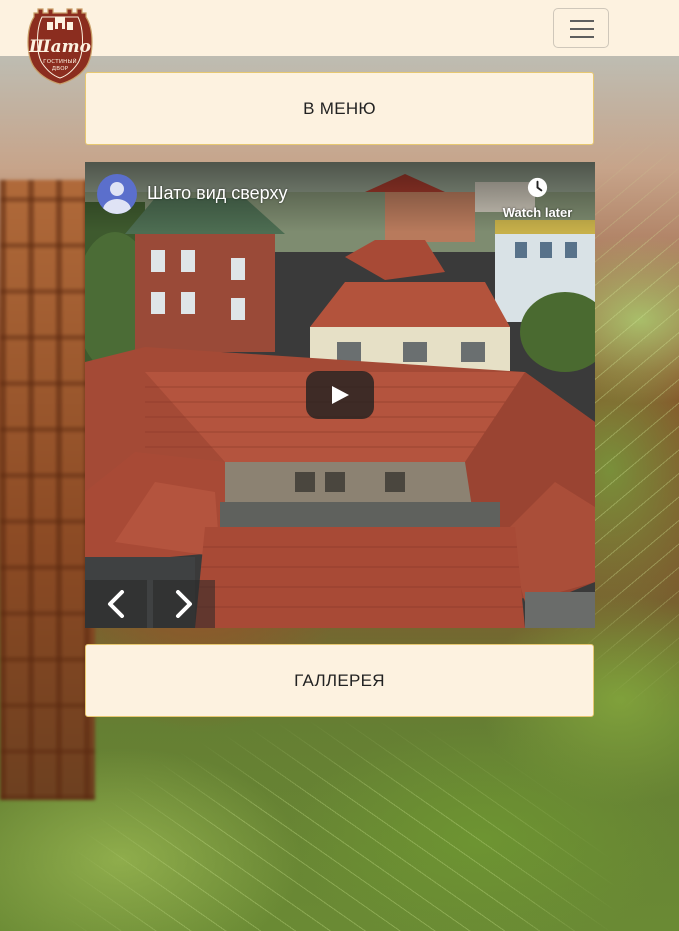 This screenshot has height=931, width=679. I want to click on gallery-button: ГАЛЛЕРЕЯ, so click(339, 680).